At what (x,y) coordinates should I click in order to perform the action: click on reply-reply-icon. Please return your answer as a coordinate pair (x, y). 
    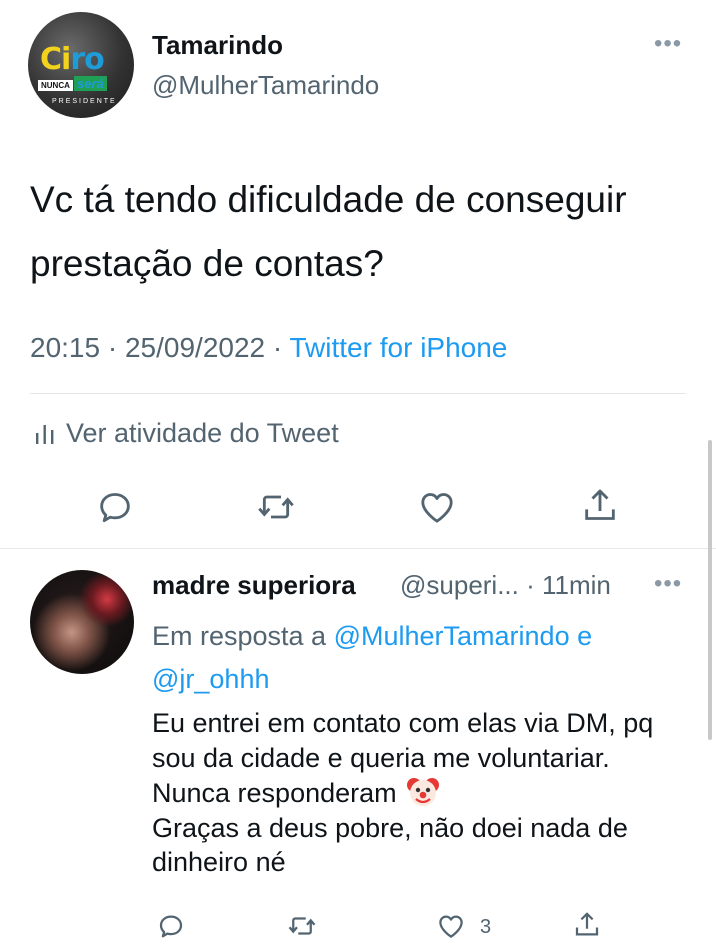
    Looking at the image, I should click on (171, 926).